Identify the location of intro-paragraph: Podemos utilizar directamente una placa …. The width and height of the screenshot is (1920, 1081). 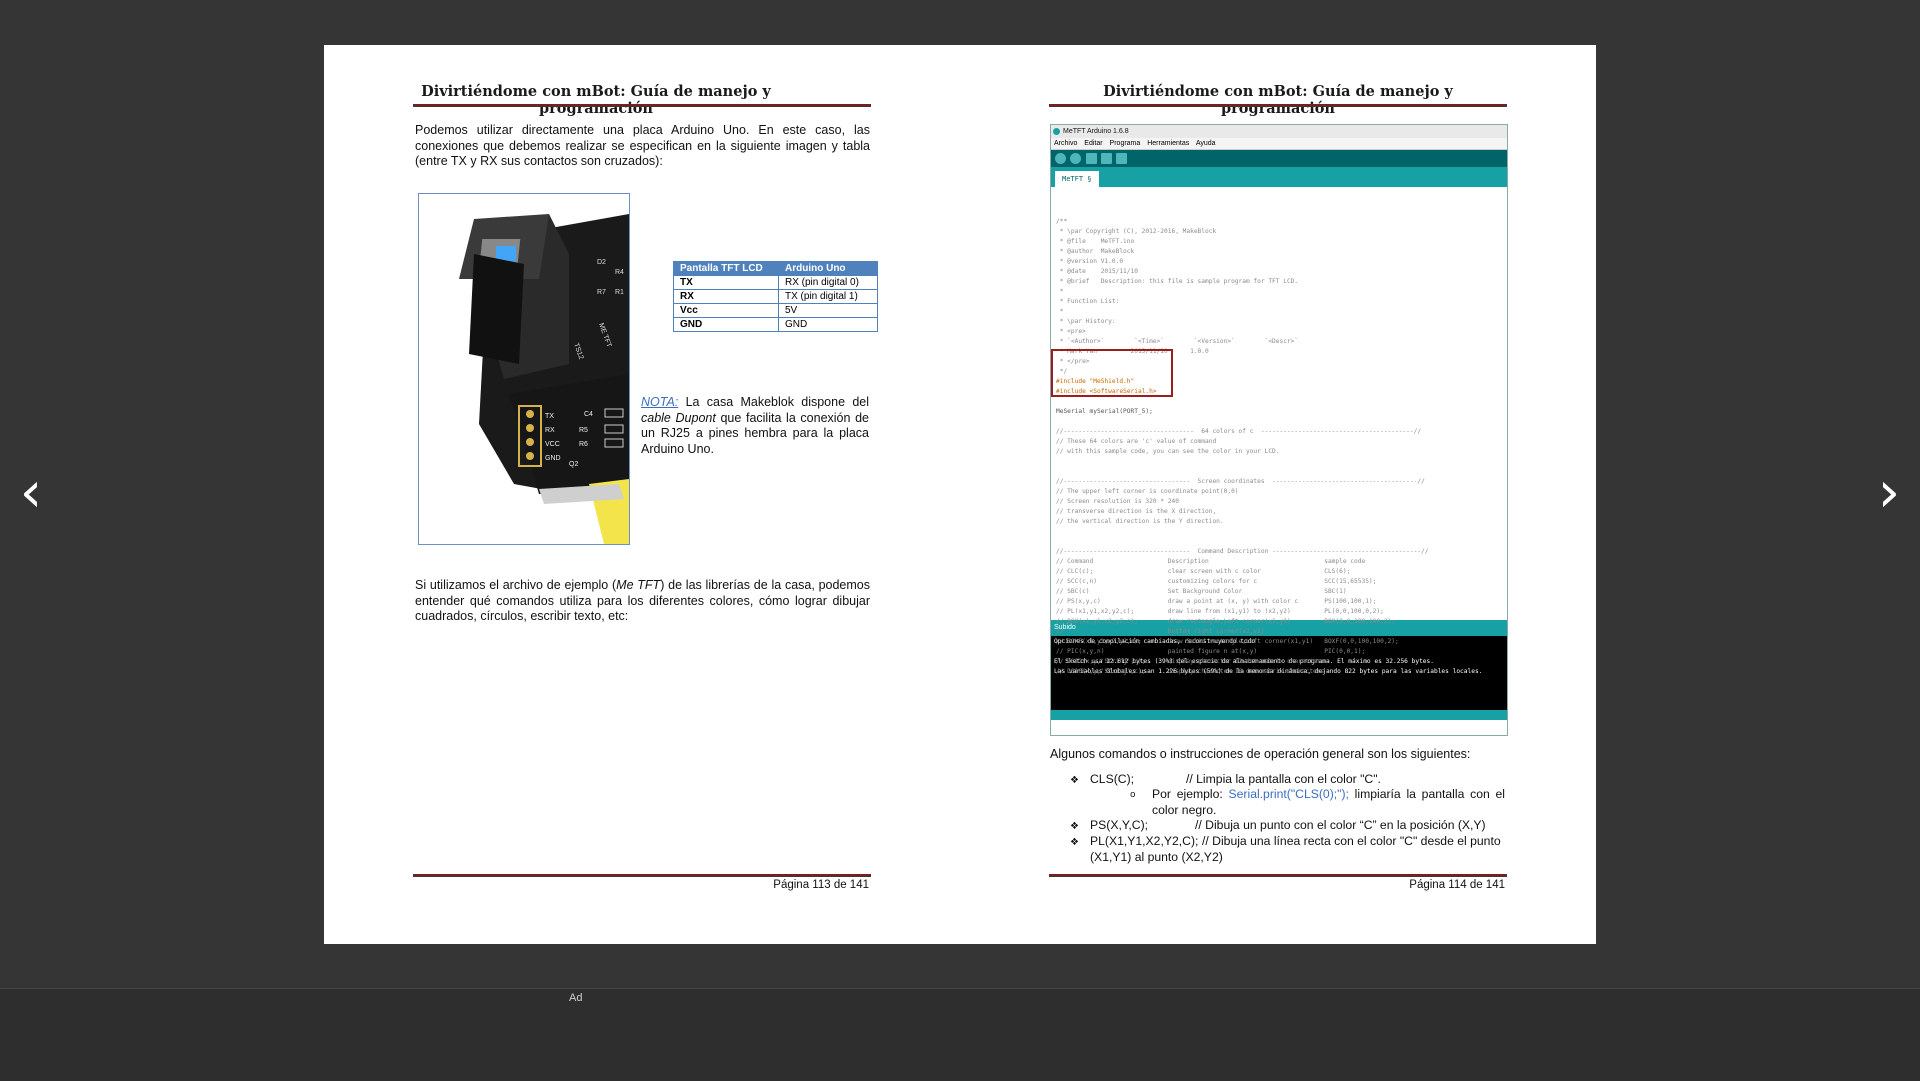
(642, 145).